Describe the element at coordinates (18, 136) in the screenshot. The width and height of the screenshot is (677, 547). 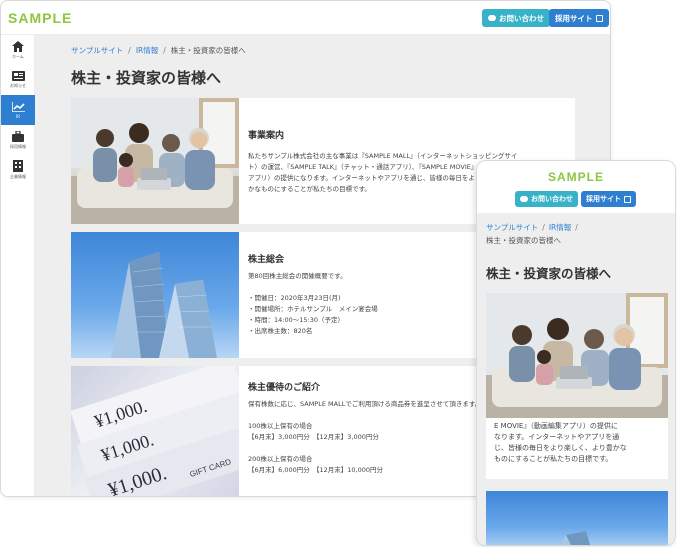
I see `briefcase-icon` at that location.